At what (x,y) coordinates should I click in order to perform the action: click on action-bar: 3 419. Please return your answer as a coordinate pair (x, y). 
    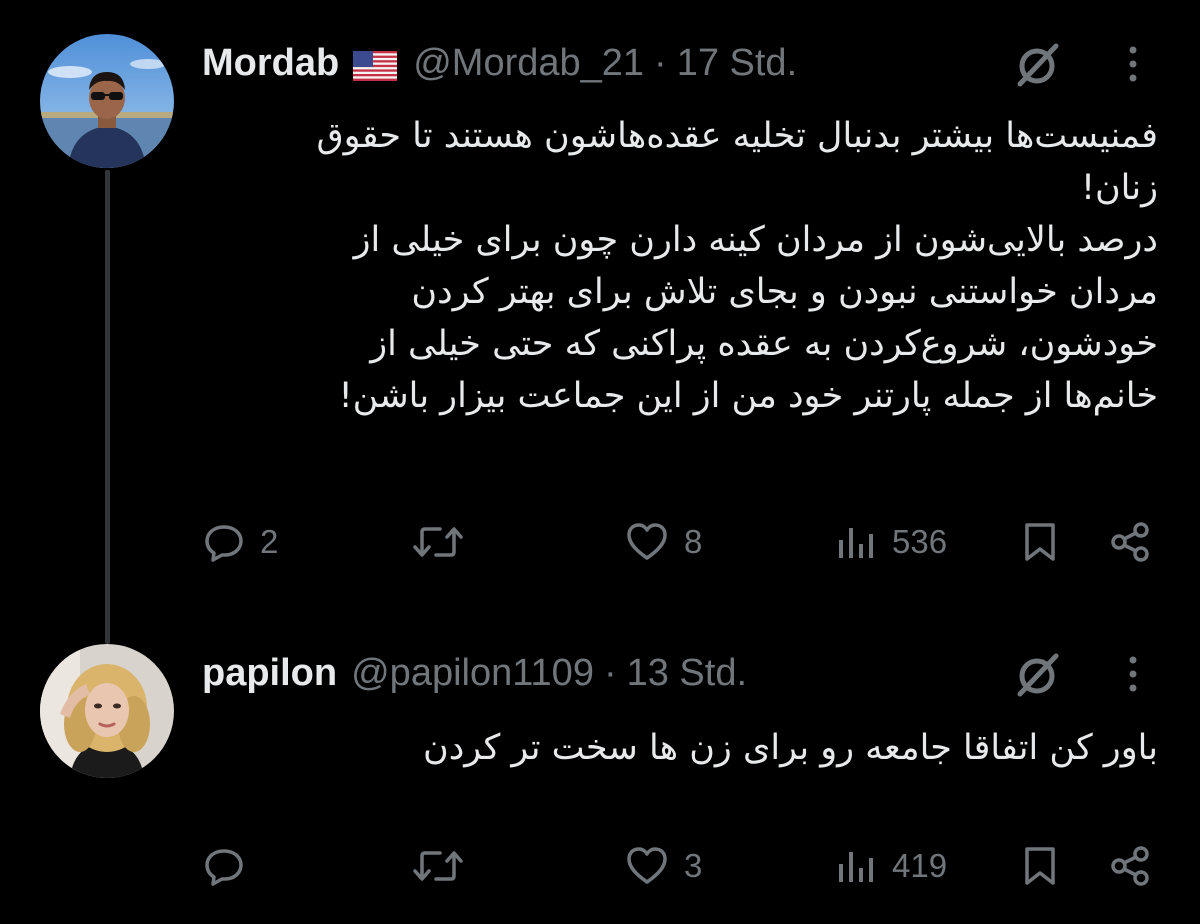
    Looking at the image, I should click on (600, 866).